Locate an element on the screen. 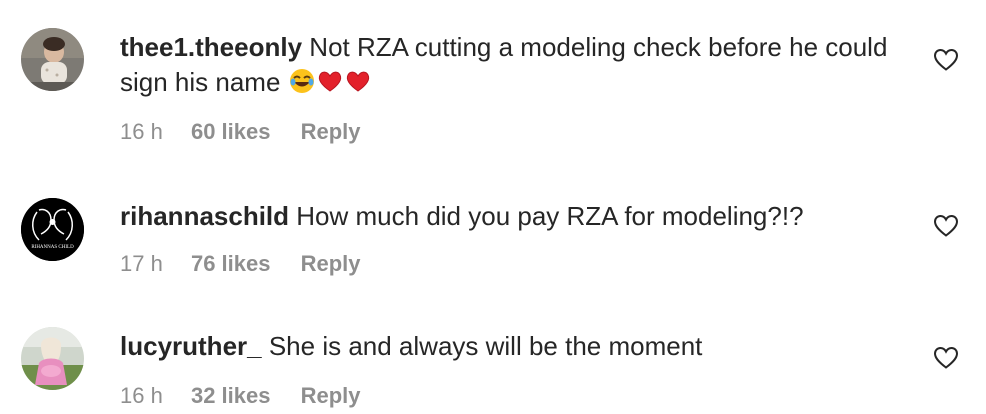 The width and height of the screenshot is (986, 414). comment-likes-count: 32 likes is located at coordinates (231, 395).